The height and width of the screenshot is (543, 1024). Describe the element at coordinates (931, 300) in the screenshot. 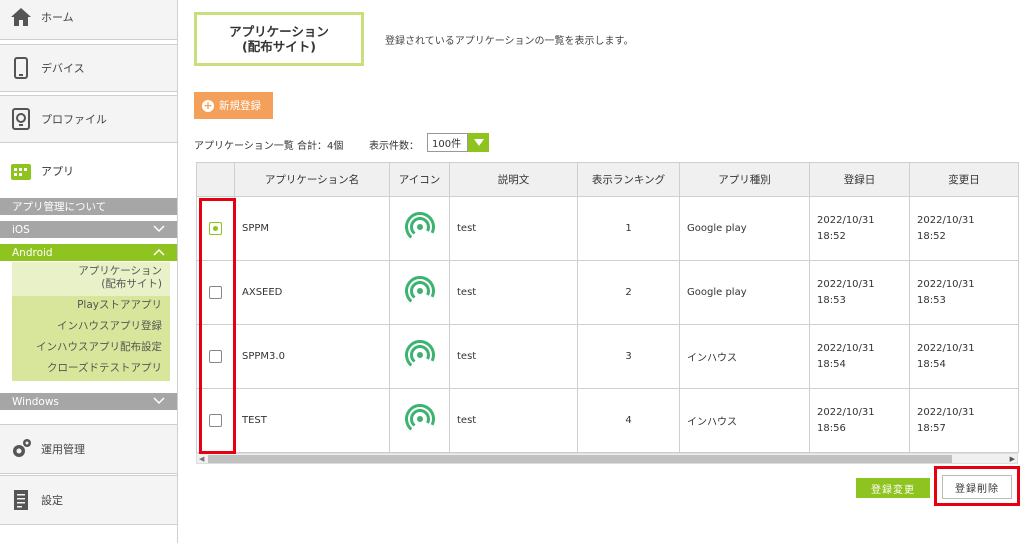

I see `updated-time: 18:53` at that location.